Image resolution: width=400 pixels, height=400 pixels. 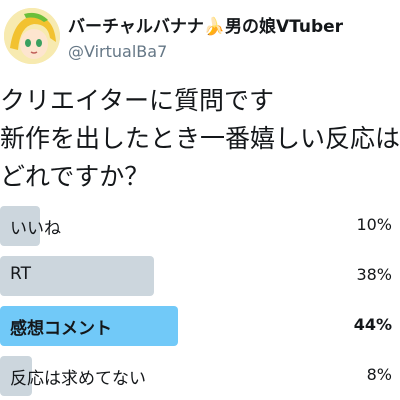 I want to click on banana-vtuber-avatar-icon, so click(x=32, y=36).